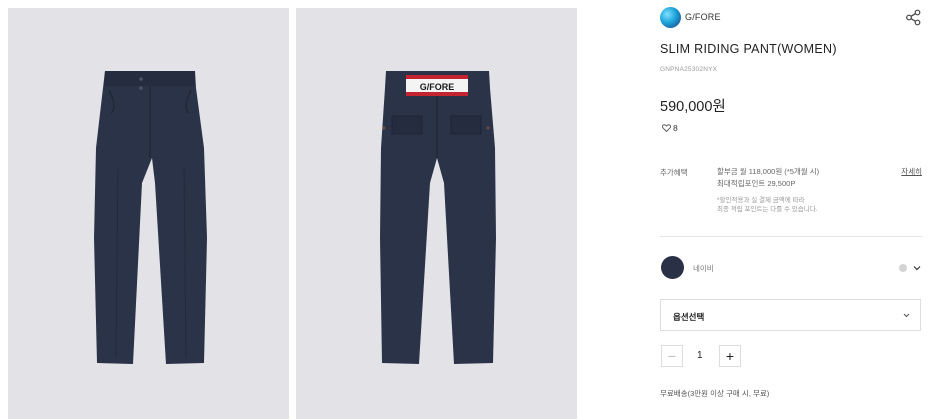 Image resolution: width=933 pixels, height=419 pixels. I want to click on quantity-decrease-button: −, so click(672, 356).